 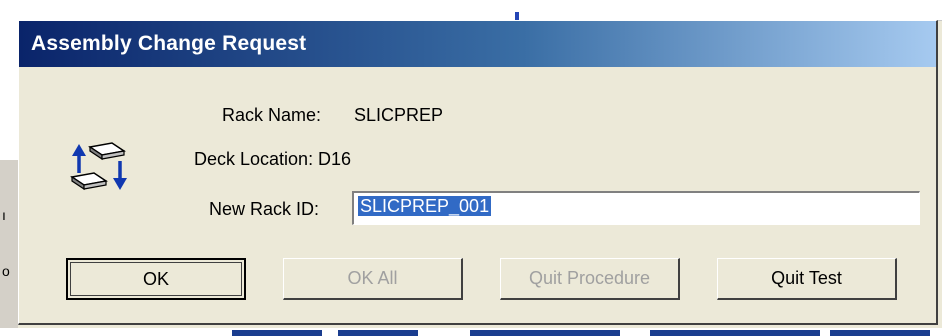 I want to click on rack-name-label: Rack Name:, so click(x=272, y=115).